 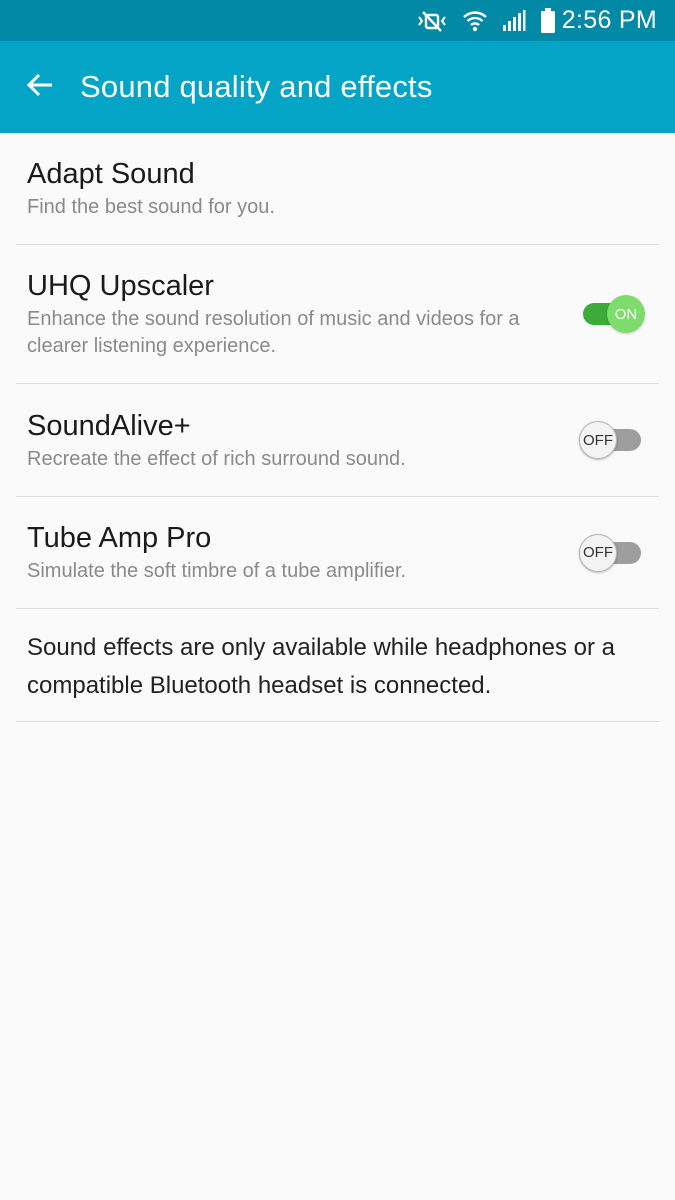 I want to click on status-bar: 2:56 PM, so click(x=337, y=20).